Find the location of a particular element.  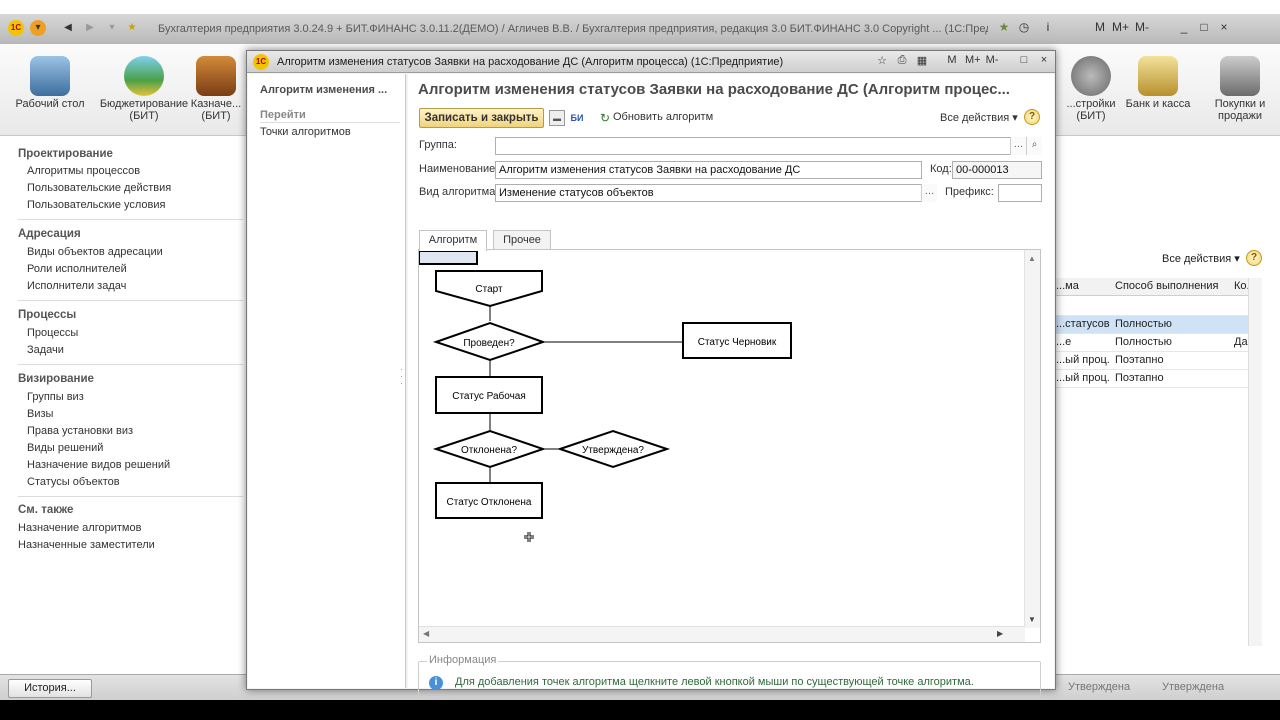

favorites-star-icon: ★ is located at coordinates (132, 28).